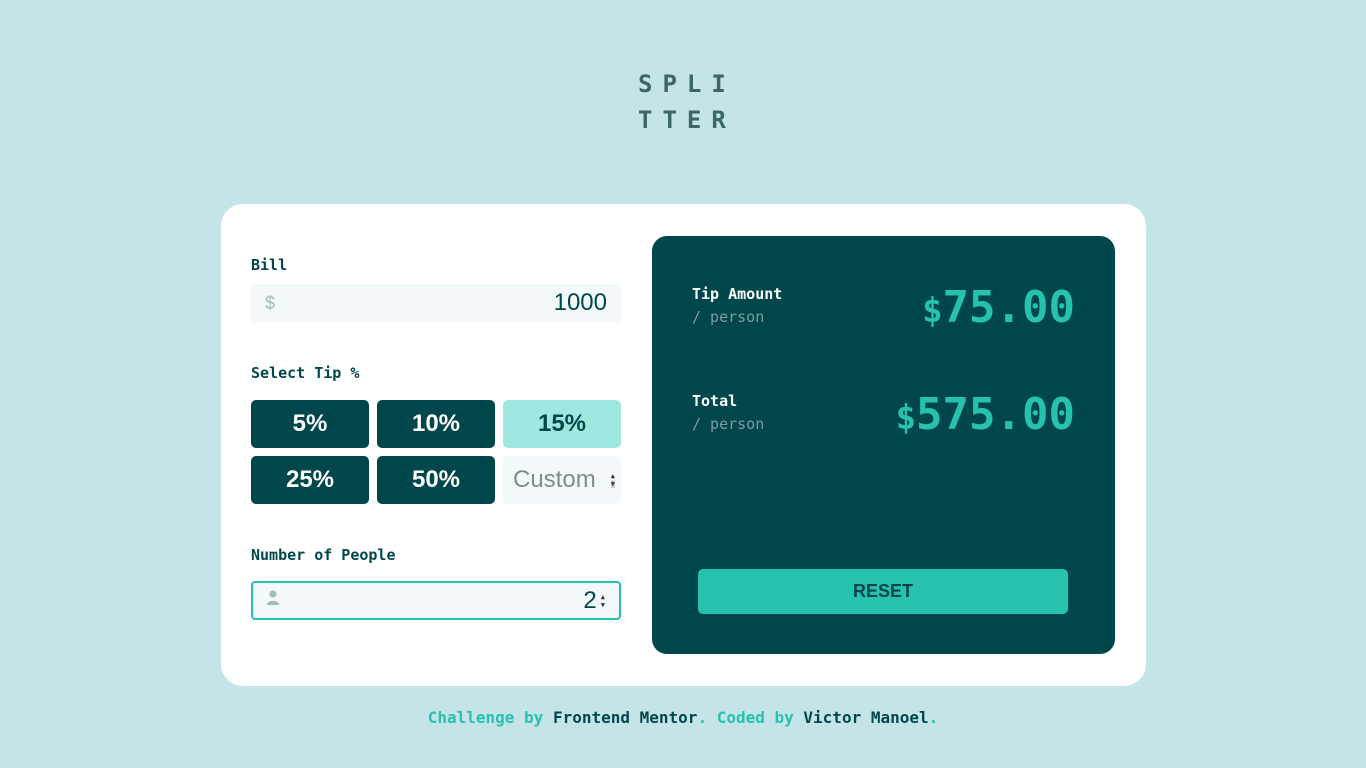 Image resolution: width=1366 pixels, height=768 pixels. Describe the element at coordinates (1008, 307) in the screenshot. I see `tip-amount-number: 75.00` at that location.